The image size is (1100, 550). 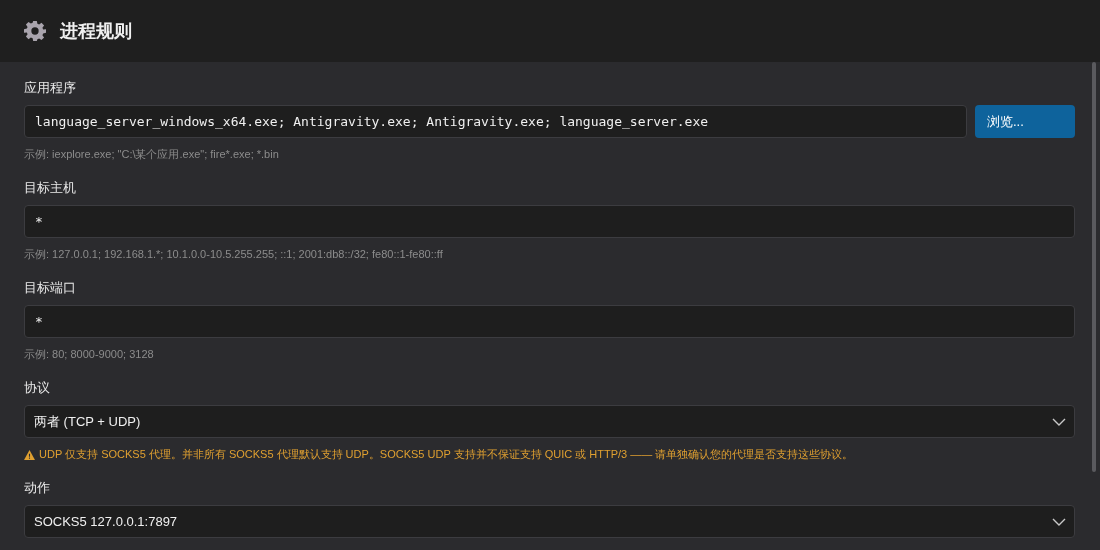 I want to click on dropdown: 两者 (TCP + UDP), so click(x=549, y=421).